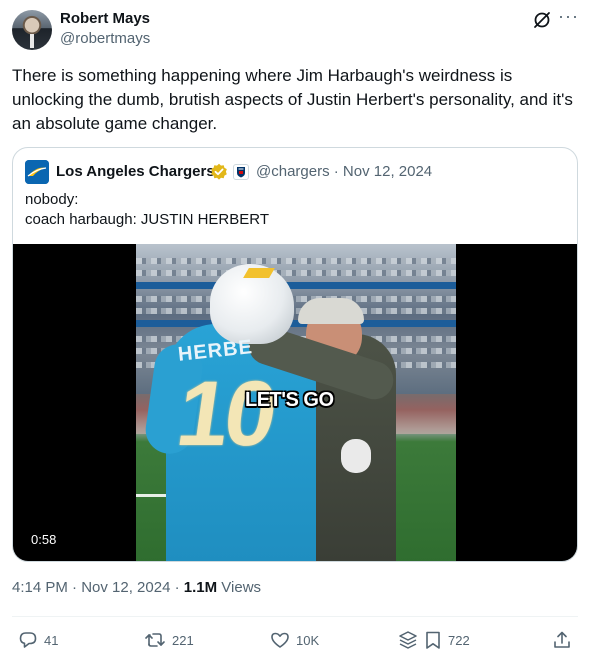 This screenshot has height=661, width=590. Describe the element at coordinates (241, 172) in the screenshot. I see `nfl-affiliate-icon` at that location.